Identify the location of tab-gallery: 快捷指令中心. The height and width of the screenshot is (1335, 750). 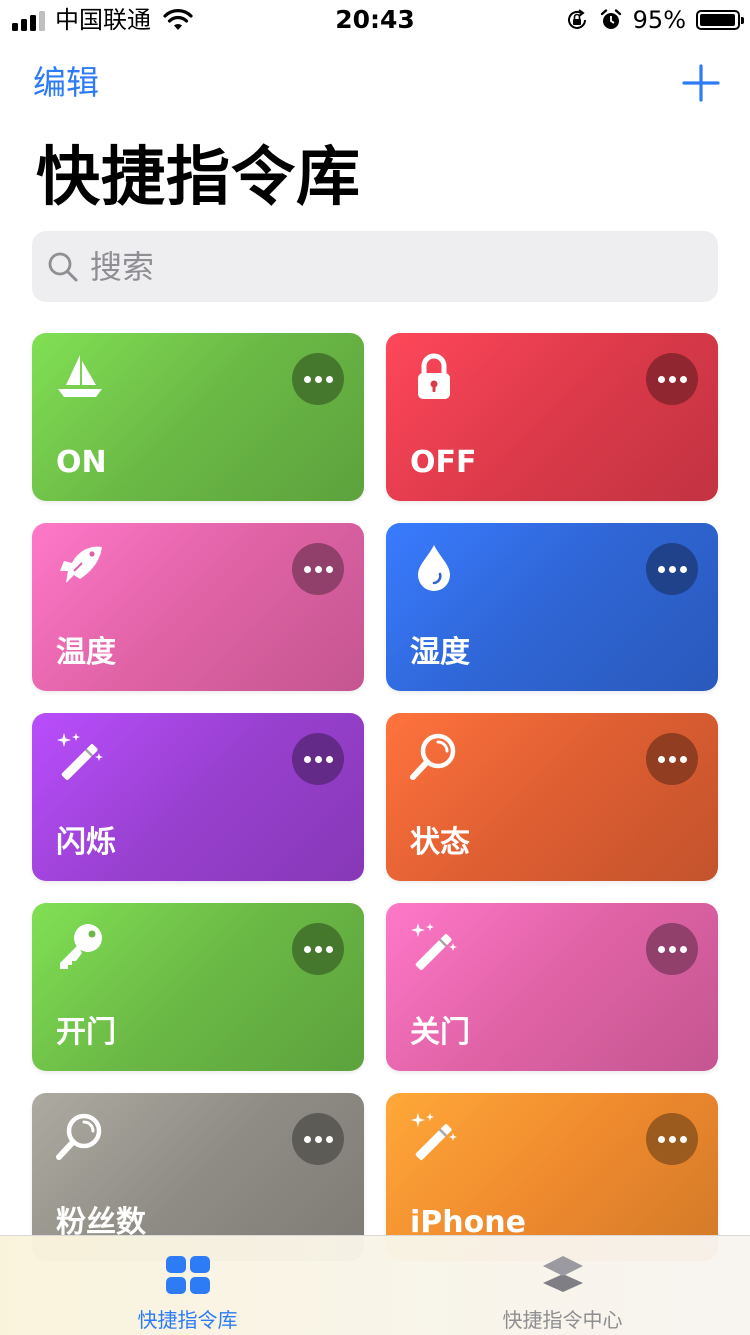
(562, 1285).